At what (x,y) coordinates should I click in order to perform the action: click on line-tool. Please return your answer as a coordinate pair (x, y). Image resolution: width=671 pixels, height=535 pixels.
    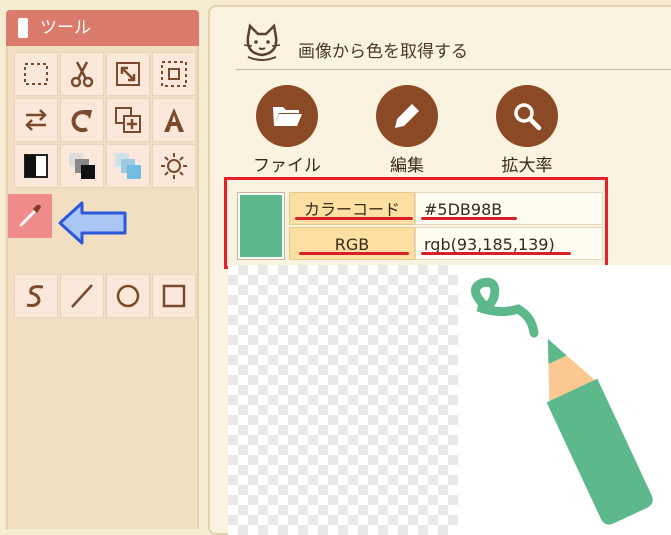
    Looking at the image, I should click on (82, 296).